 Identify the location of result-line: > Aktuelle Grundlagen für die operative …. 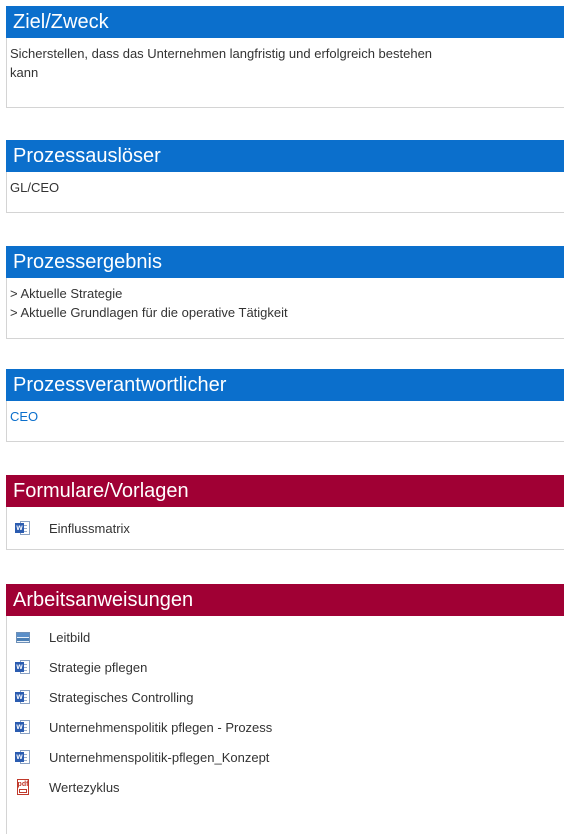
(149, 312).